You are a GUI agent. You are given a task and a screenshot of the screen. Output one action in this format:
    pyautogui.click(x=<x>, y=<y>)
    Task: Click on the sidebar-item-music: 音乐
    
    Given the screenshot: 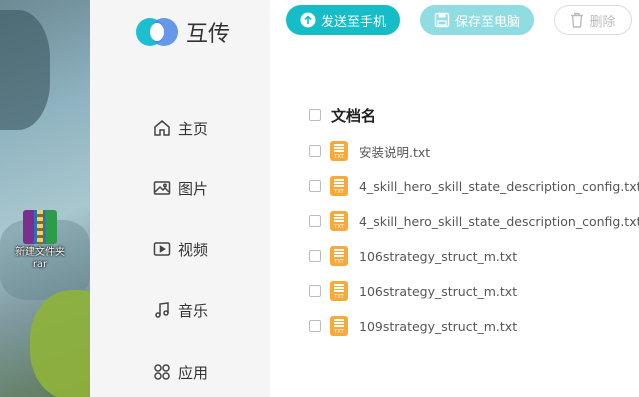 What is the action you would take?
    pyautogui.click(x=180, y=310)
    